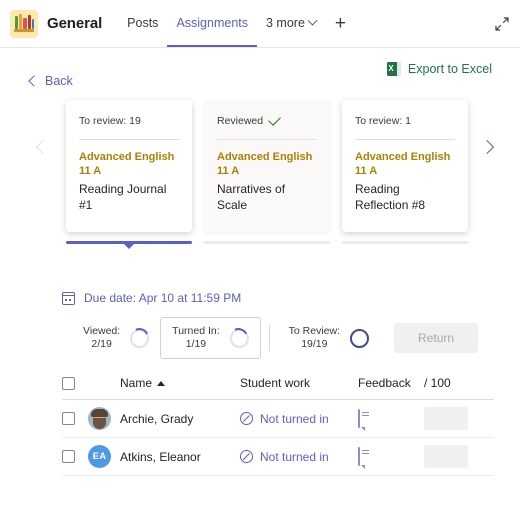 The width and height of the screenshot is (520, 523). Describe the element at coordinates (123, 197) in the screenshot. I see `card-assignment-title: Reading Journal #1` at that location.